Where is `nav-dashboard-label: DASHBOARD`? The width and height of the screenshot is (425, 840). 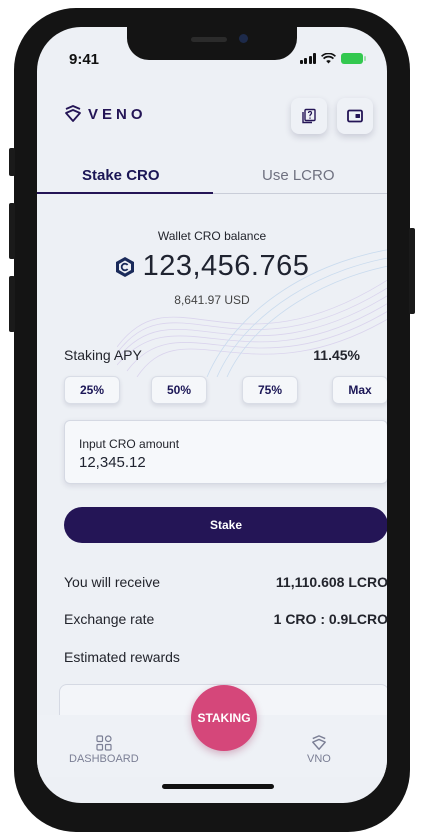
nav-dashboard-label: DASHBOARD is located at coordinates (104, 759).